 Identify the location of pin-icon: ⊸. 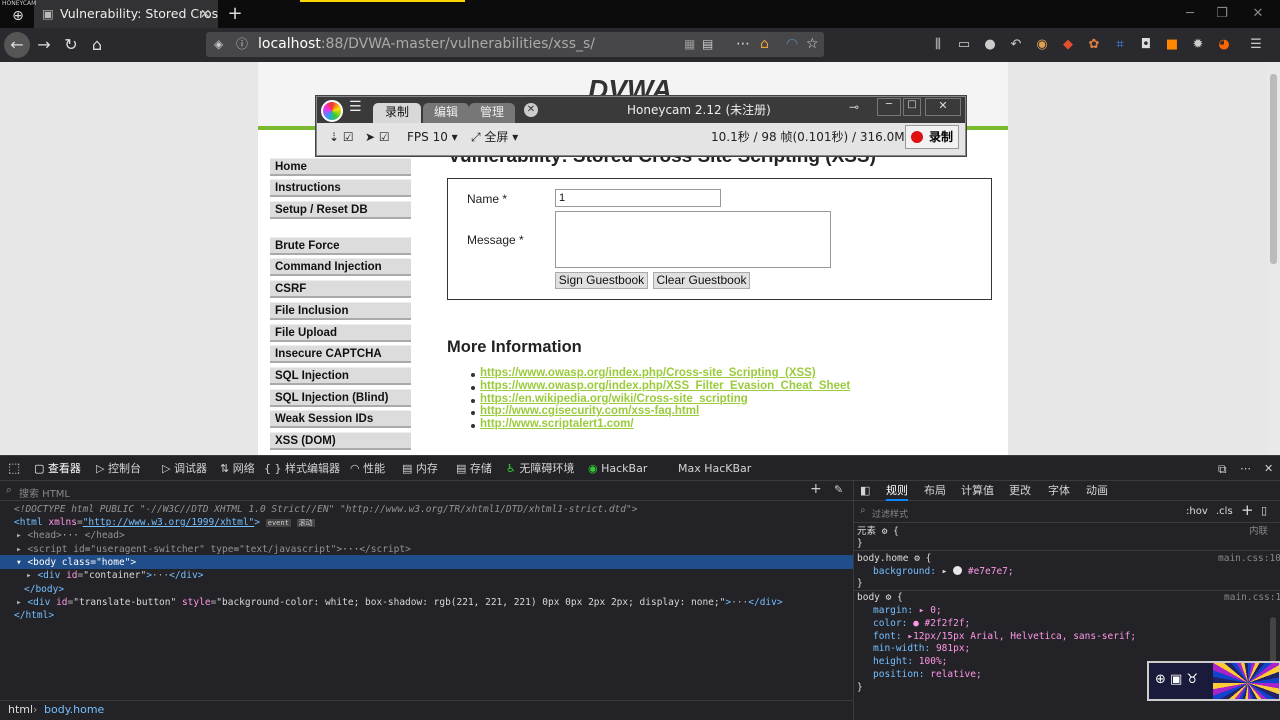
(854, 107).